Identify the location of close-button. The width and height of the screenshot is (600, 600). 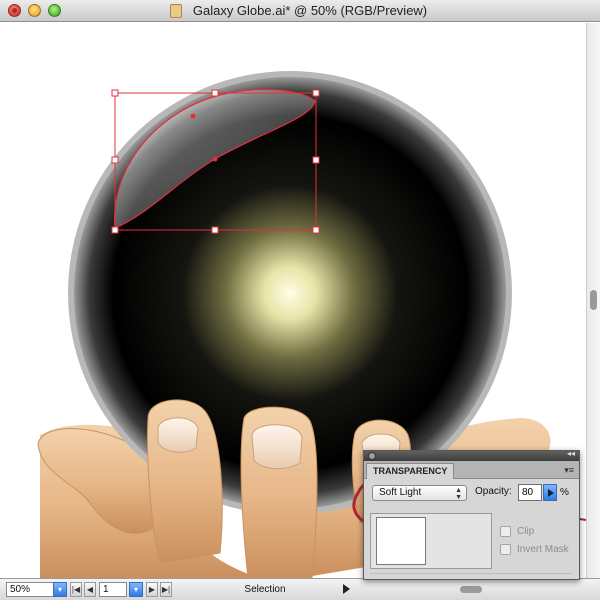
(14, 10).